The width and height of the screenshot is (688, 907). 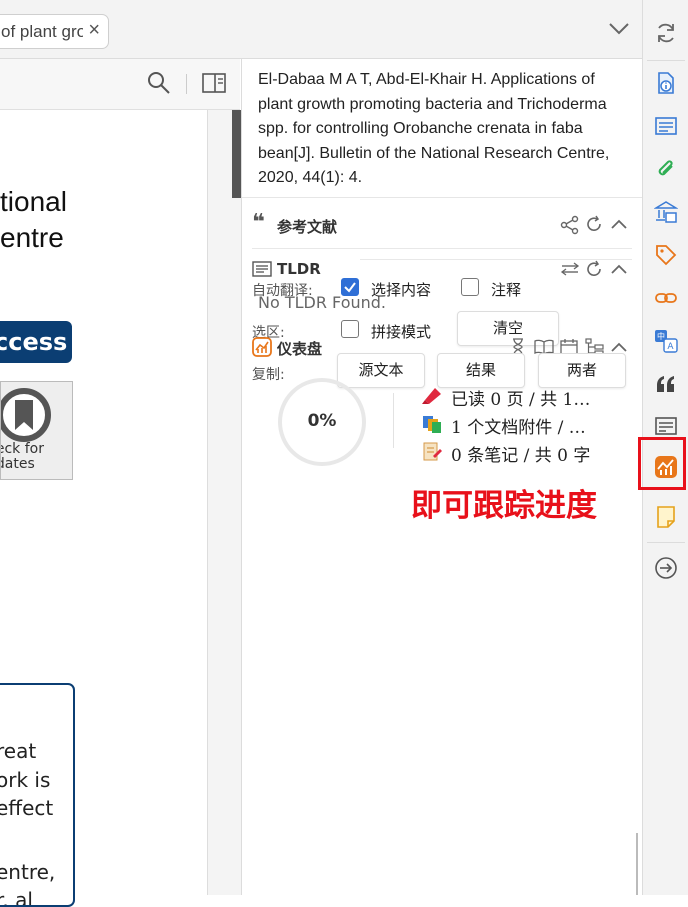 I want to click on bookmark-icon, so click(x=431, y=396).